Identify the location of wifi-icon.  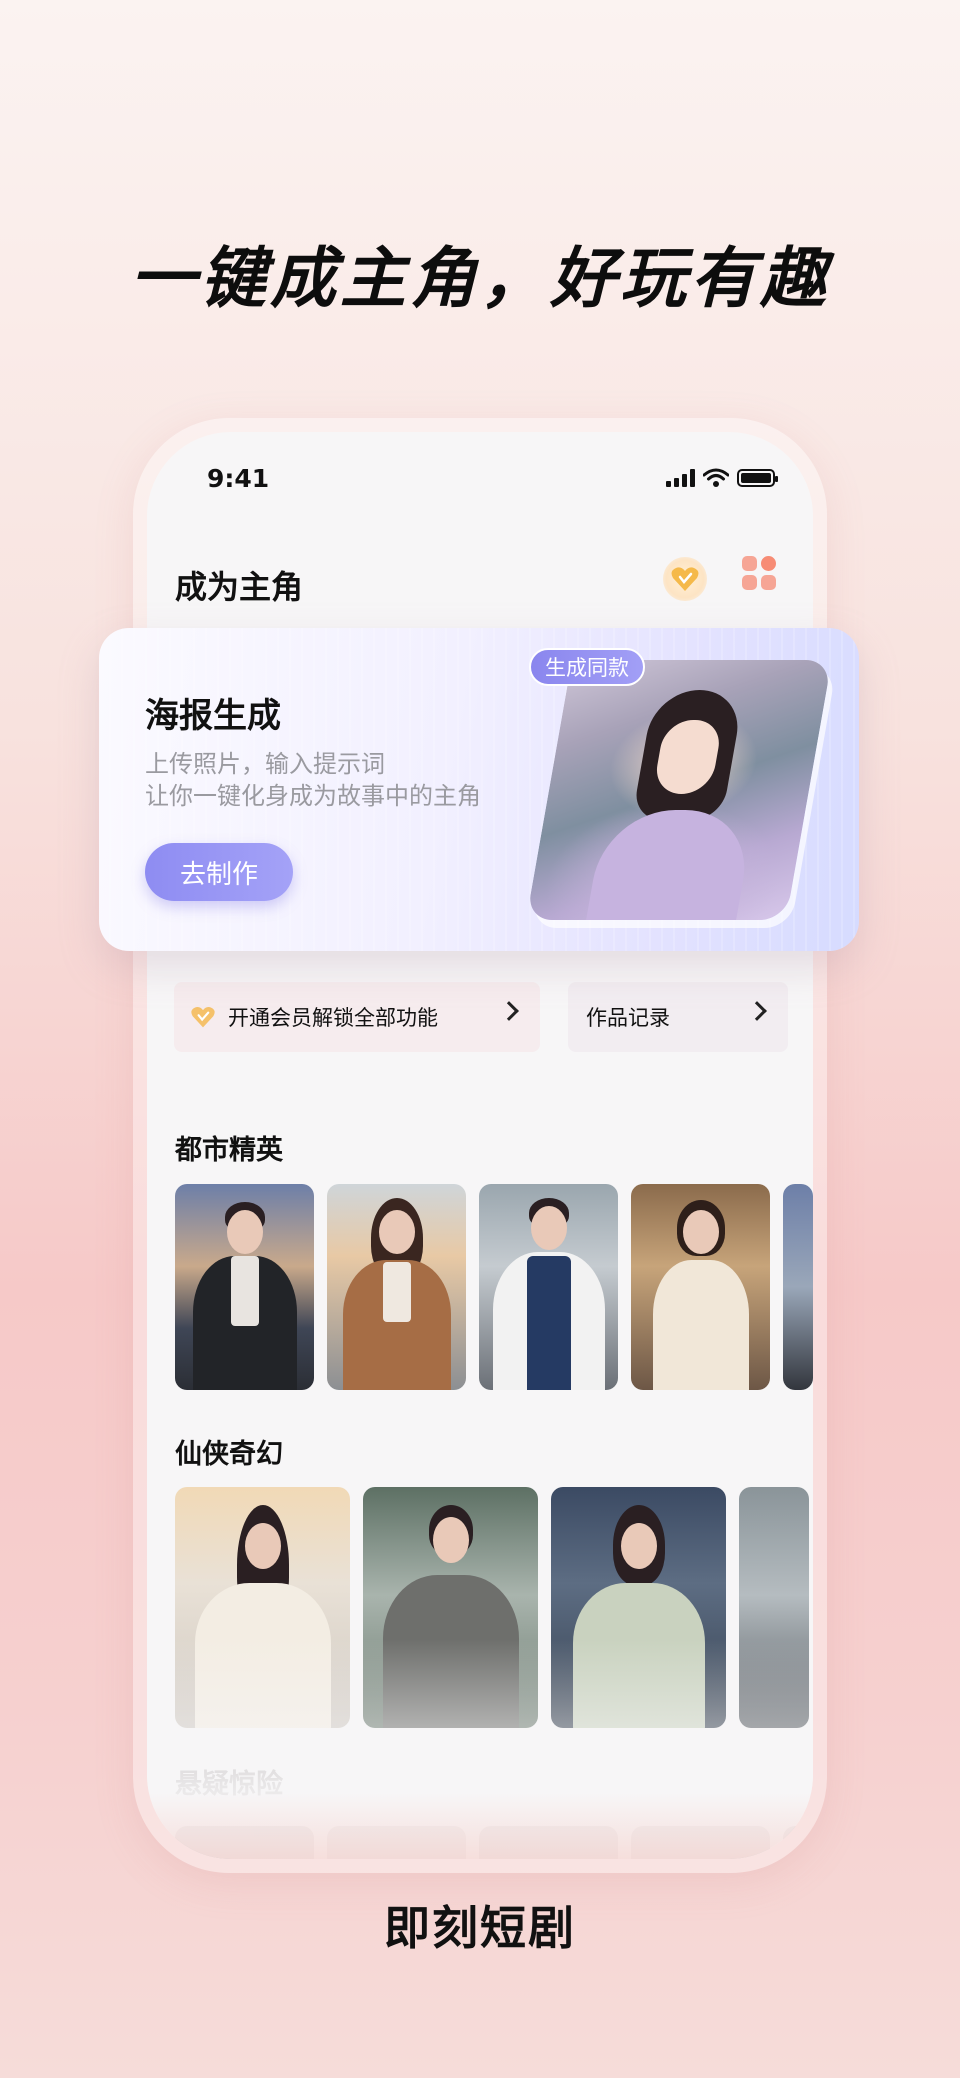
(716, 477).